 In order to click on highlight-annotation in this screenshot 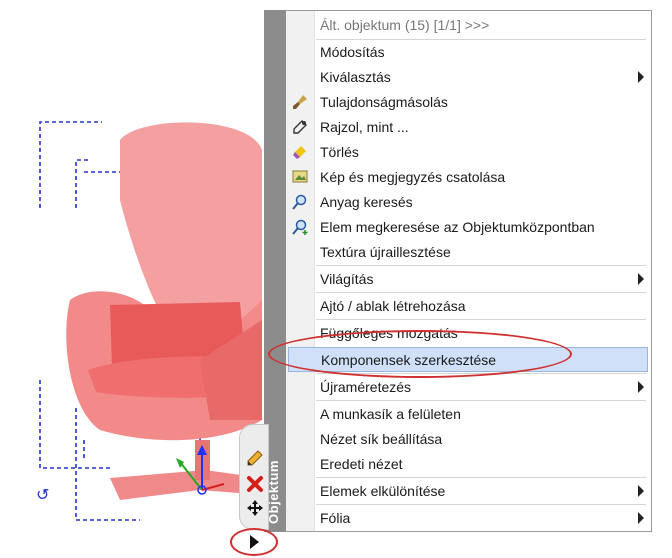, I will do `click(420, 354)`.